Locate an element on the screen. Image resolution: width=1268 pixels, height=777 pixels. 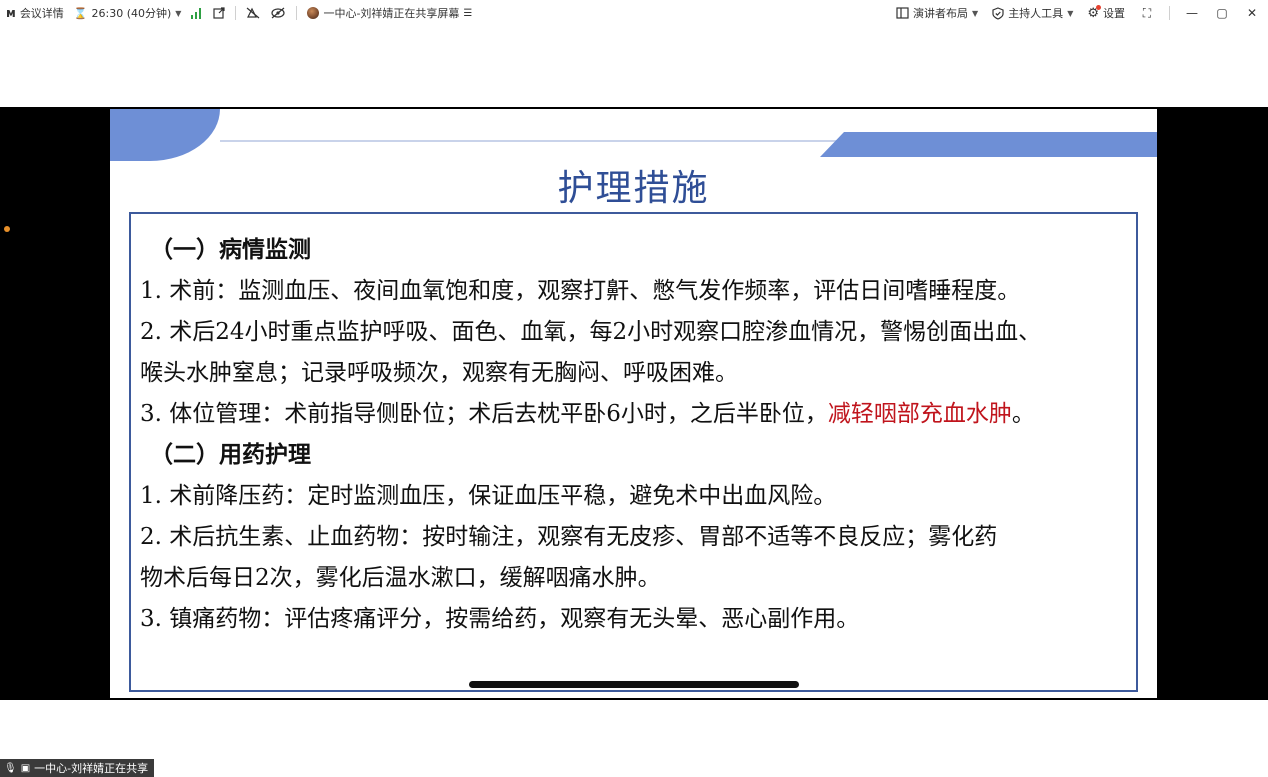
list-item: 2. 术后抗生素、止血药物：按时输注，观察有无皮疹、胃部不适等不良反应；雾化药 is located at coordinates (569, 537).